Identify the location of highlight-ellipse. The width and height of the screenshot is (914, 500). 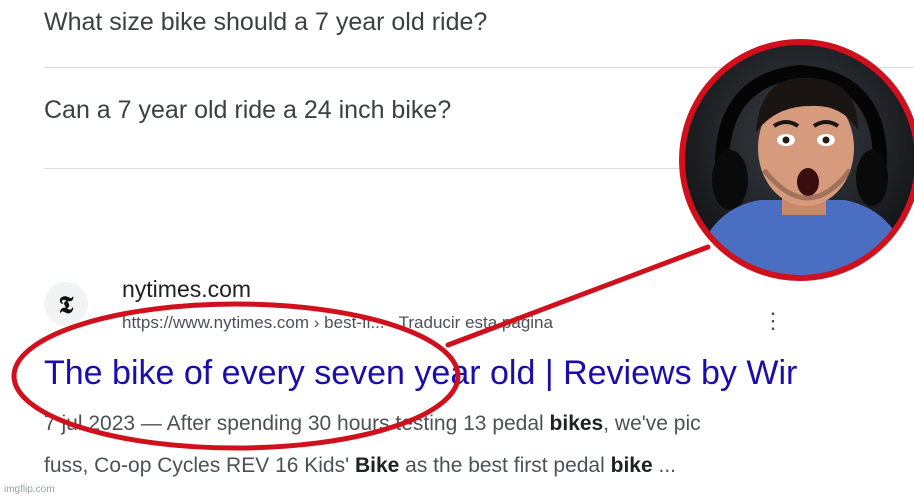
(236, 376).